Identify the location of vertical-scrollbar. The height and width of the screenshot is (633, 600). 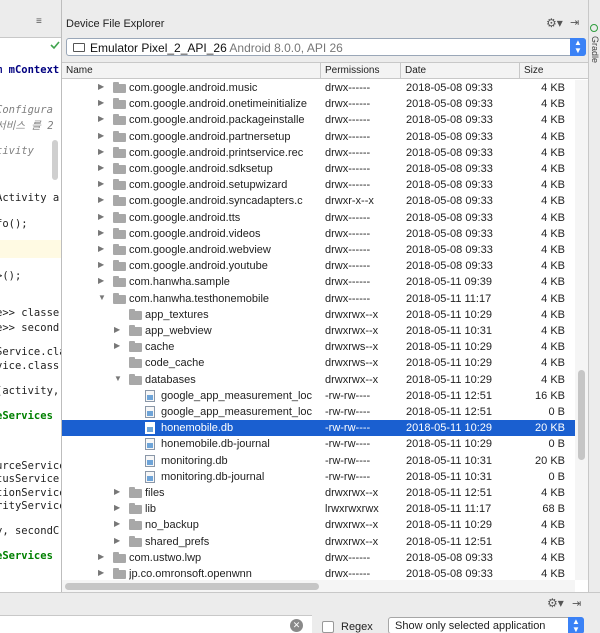
(581, 330).